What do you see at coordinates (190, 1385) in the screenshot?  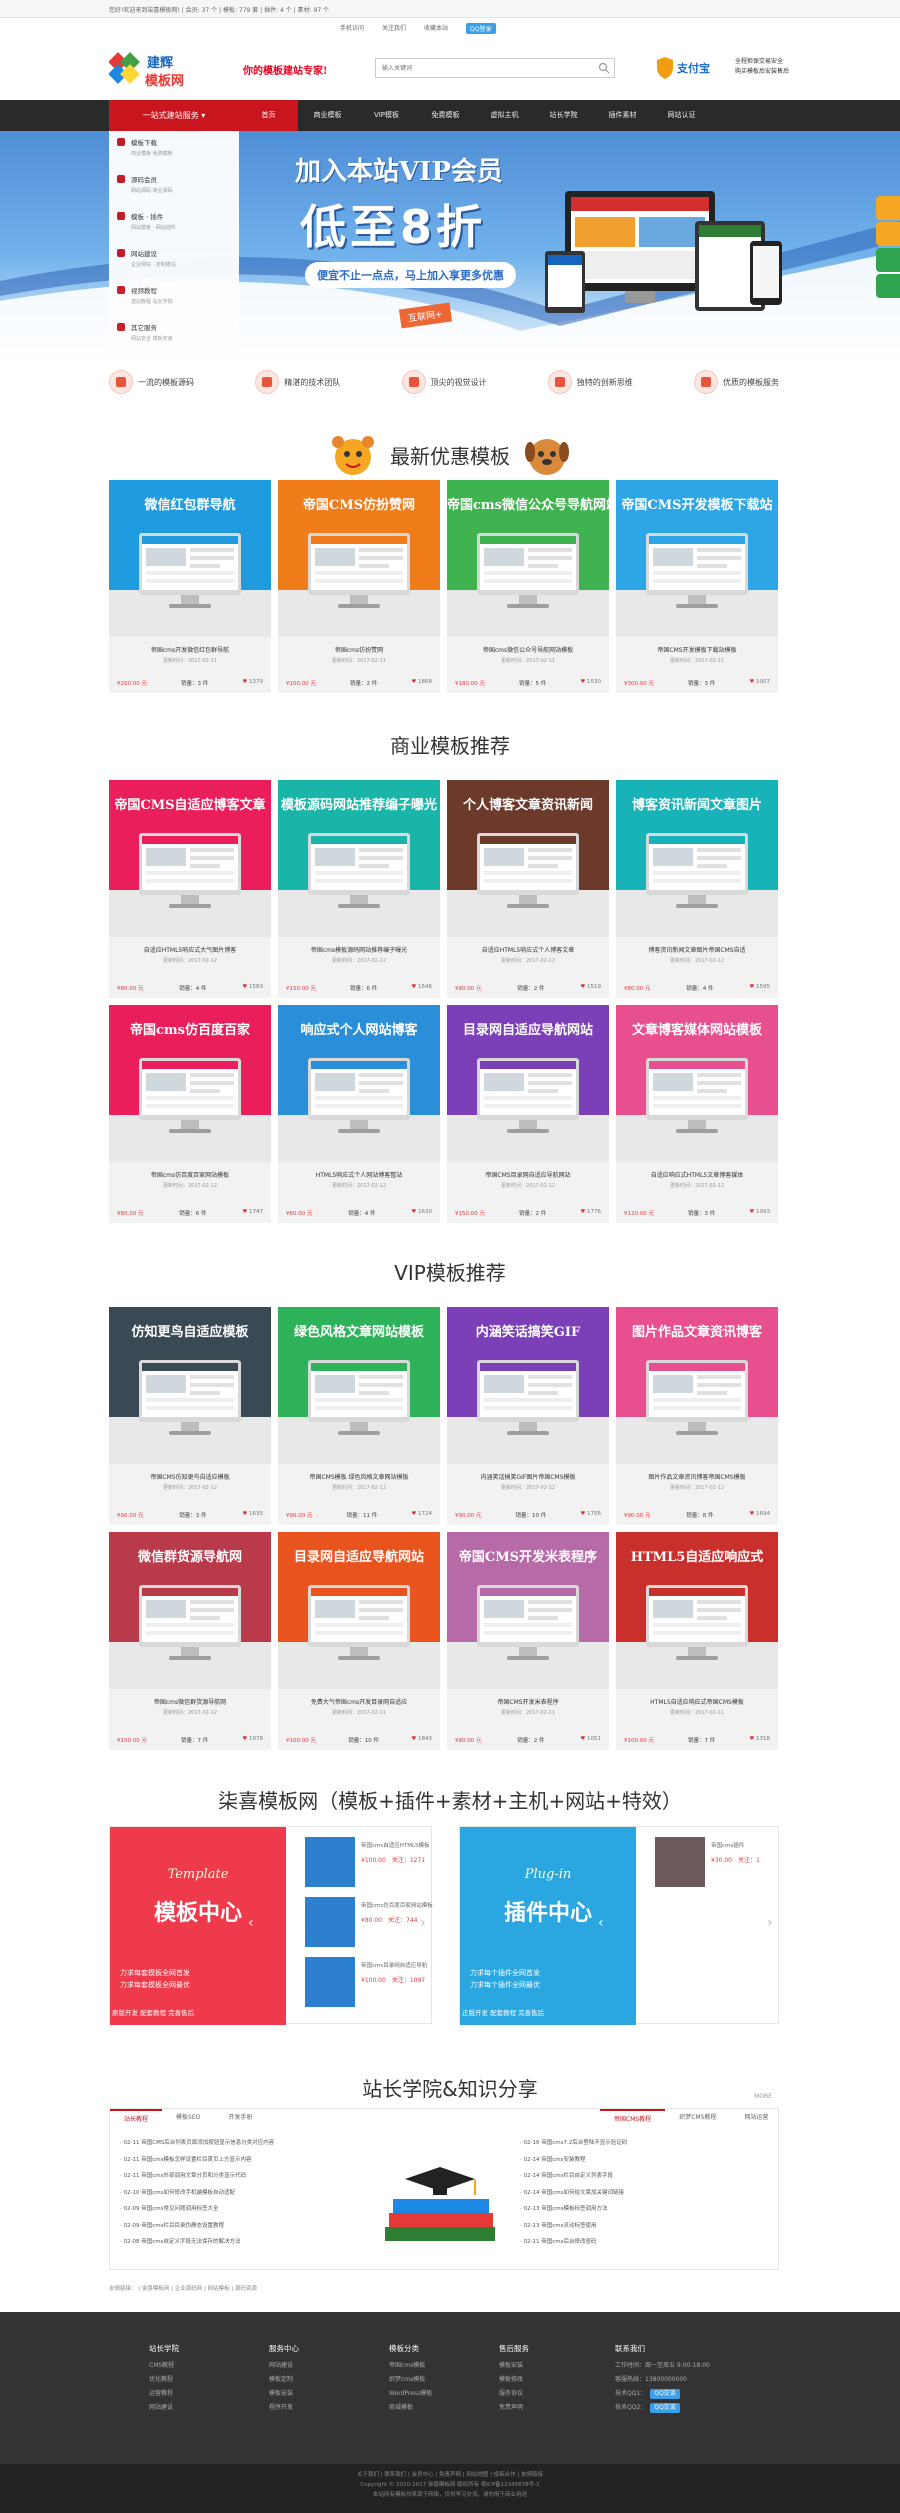 I see `card-image: 仿知更鸟自适应模板` at bounding box center [190, 1385].